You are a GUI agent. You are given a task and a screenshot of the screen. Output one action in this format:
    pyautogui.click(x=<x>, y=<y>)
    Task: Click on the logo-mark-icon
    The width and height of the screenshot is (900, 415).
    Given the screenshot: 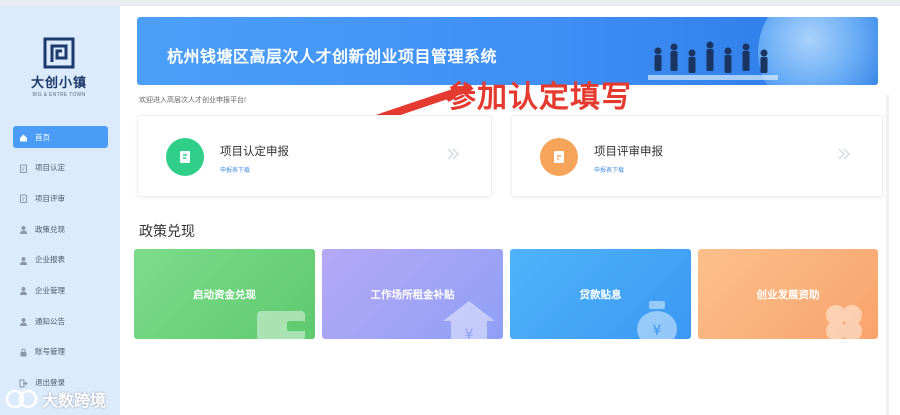 What is the action you would take?
    pyautogui.click(x=59, y=53)
    